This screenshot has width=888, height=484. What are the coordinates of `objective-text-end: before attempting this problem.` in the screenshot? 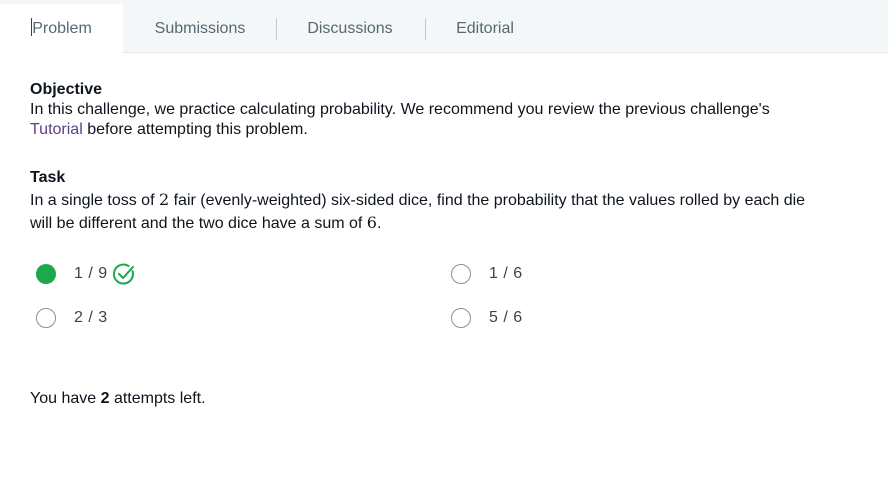 It's located at (195, 129).